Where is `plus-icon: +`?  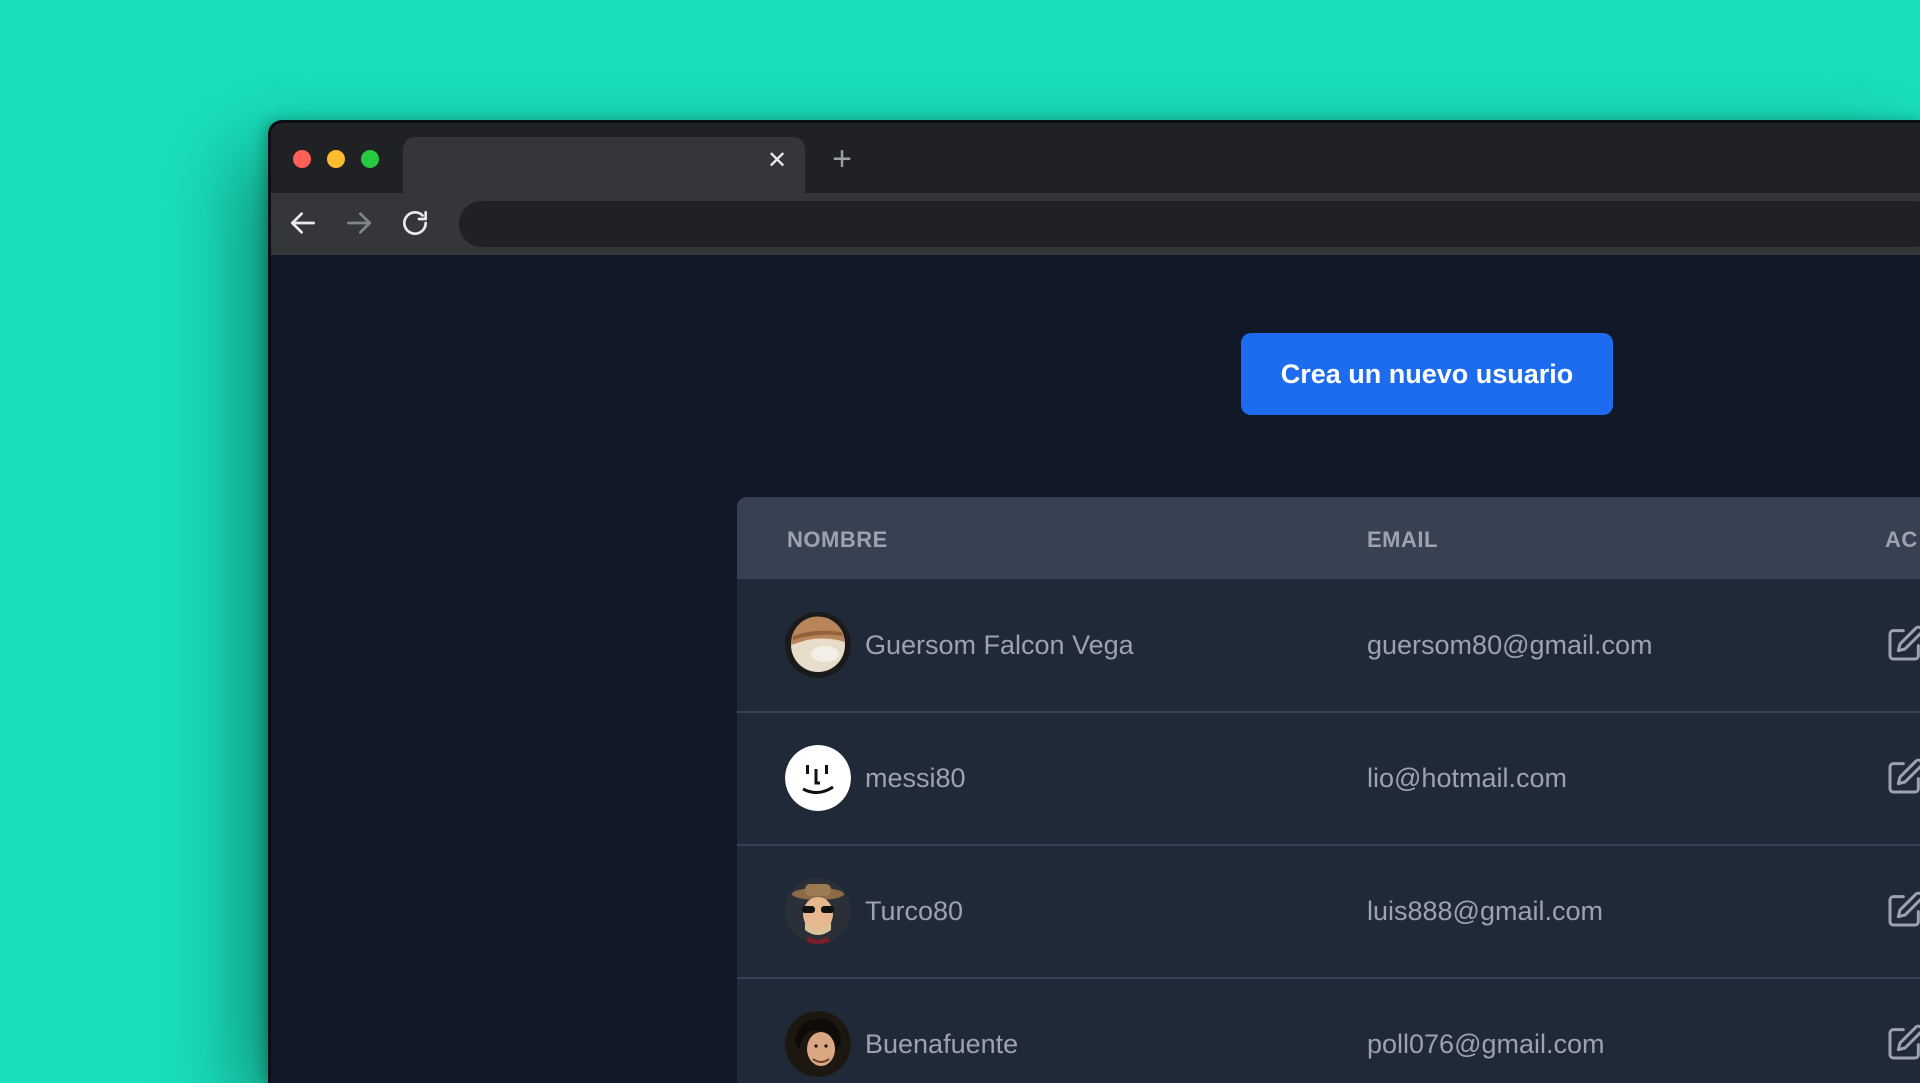 plus-icon: + is located at coordinates (842, 159).